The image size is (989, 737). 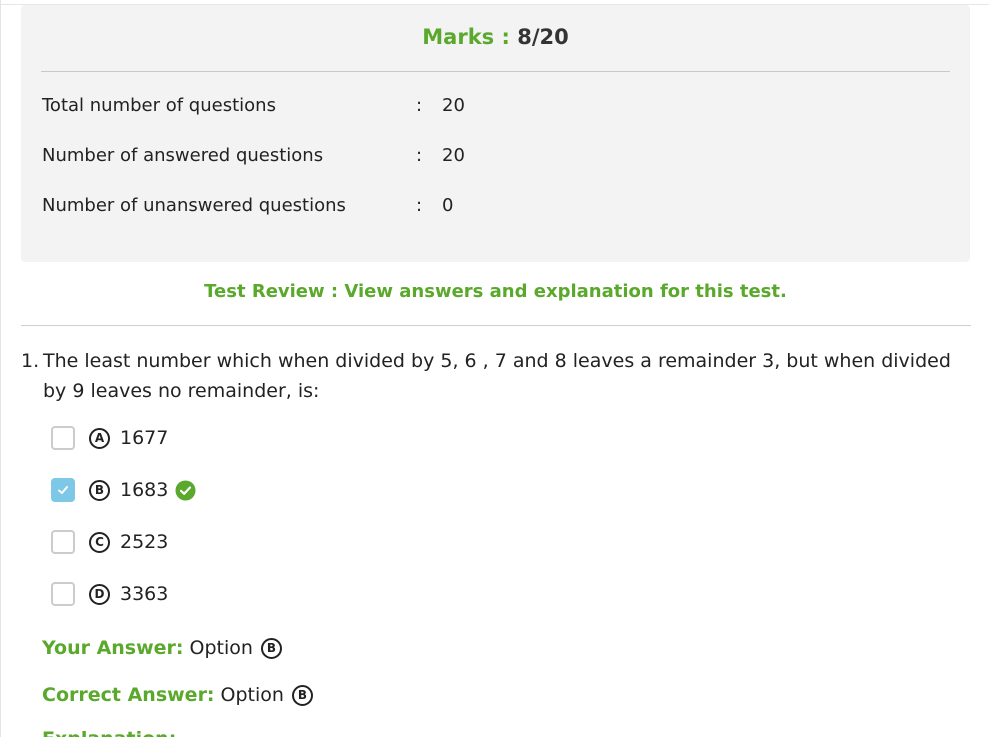 I want to click on correct-answer-letter-icon: B, so click(x=302, y=695).